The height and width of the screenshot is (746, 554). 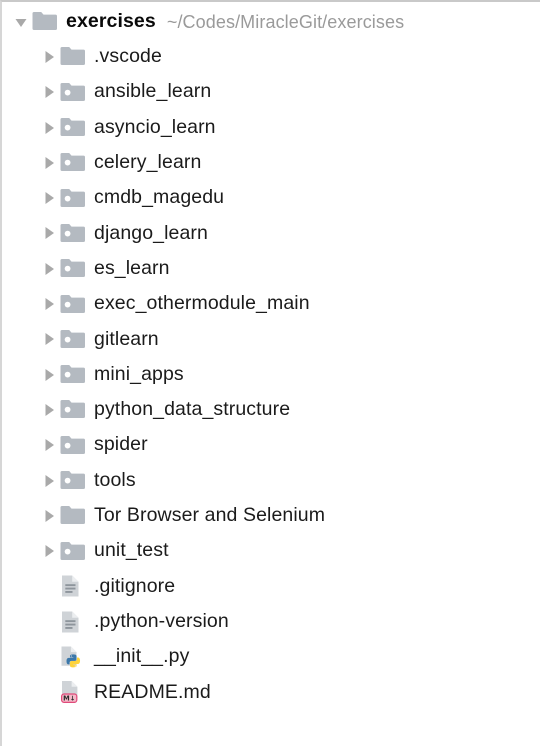 What do you see at coordinates (271, 233) in the screenshot?
I see `tree-row-django-learn: django_learn` at bounding box center [271, 233].